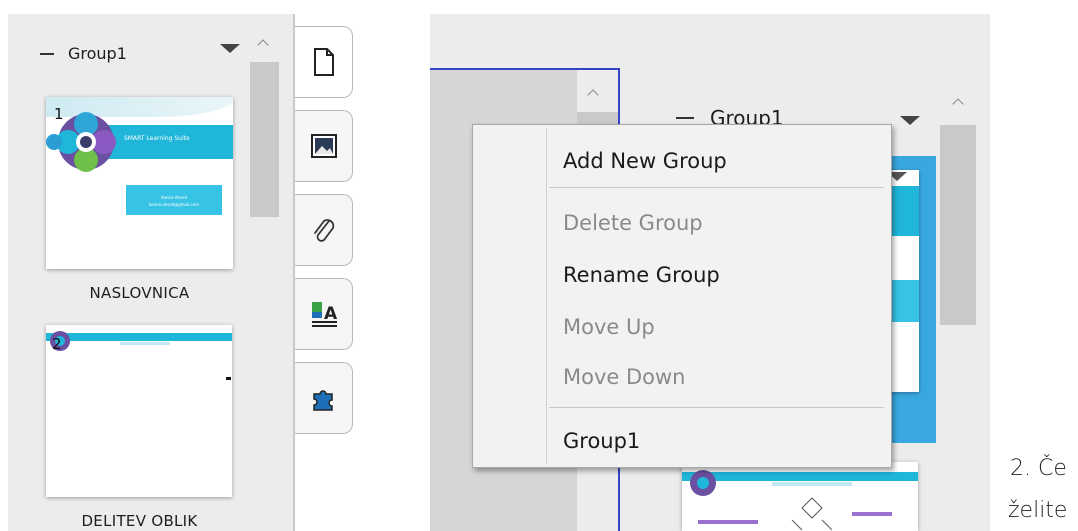  I want to click on scrollbar-thumb-zoomed, so click(958, 225).